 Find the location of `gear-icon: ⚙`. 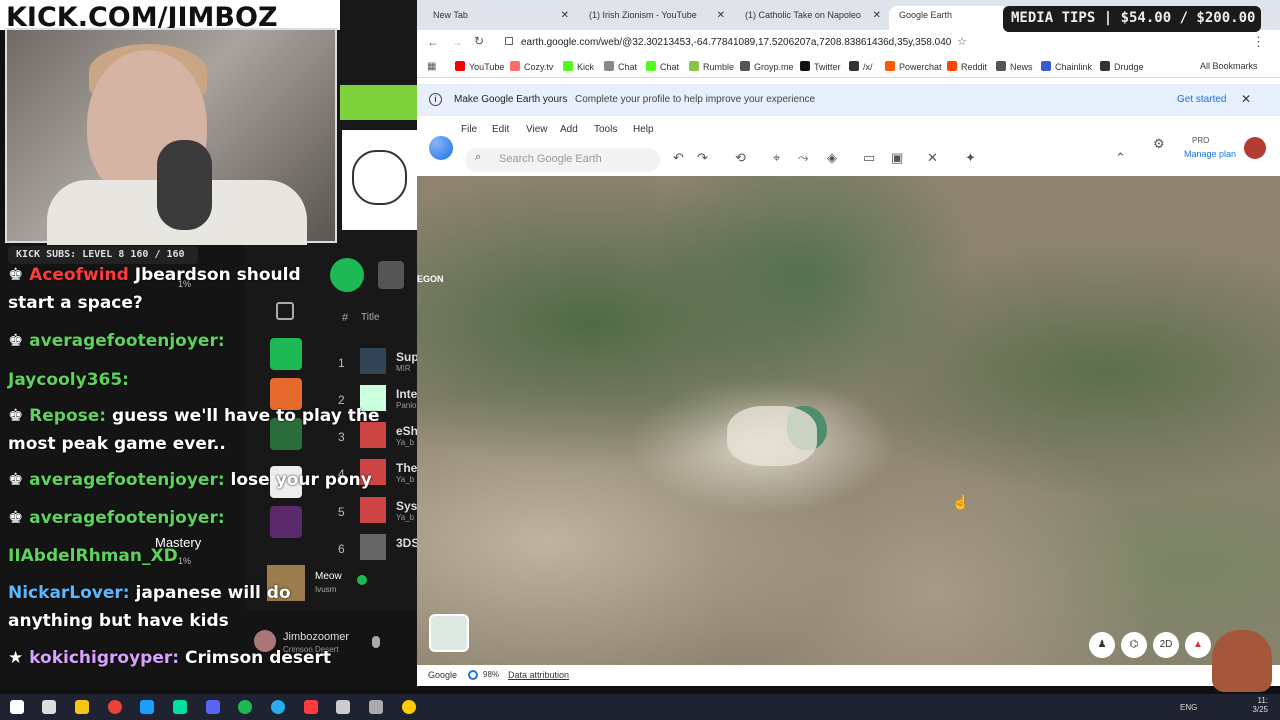

gear-icon: ⚙ is located at coordinates (1159, 144).